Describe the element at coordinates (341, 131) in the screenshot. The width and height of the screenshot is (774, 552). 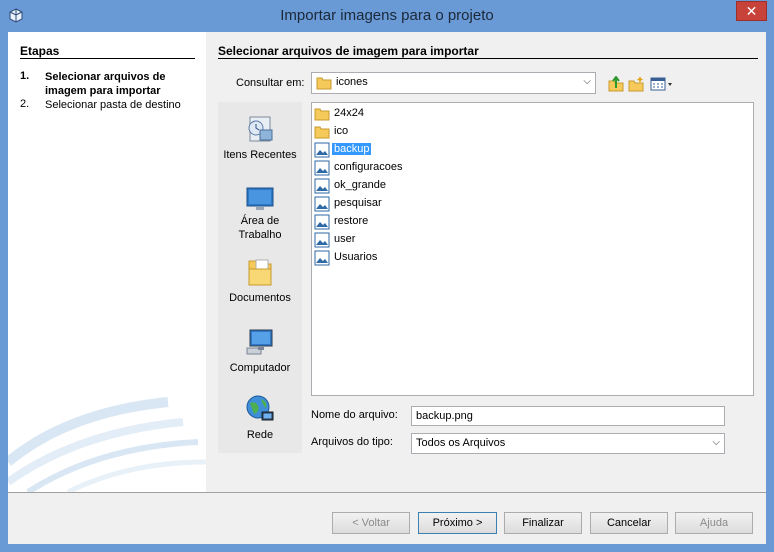
I see `file-name: ico` at that location.